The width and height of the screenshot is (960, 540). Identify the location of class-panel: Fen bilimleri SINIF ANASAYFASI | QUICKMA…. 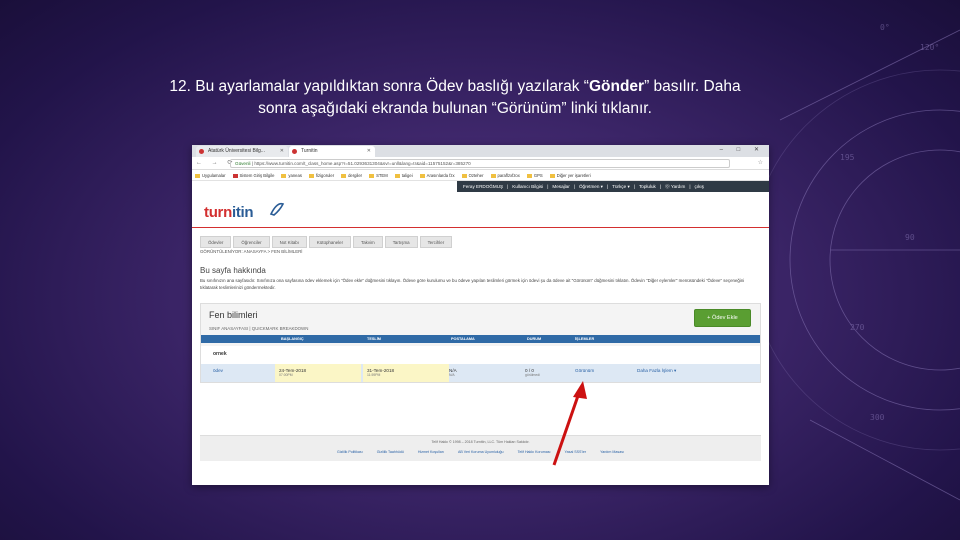
(480, 343).